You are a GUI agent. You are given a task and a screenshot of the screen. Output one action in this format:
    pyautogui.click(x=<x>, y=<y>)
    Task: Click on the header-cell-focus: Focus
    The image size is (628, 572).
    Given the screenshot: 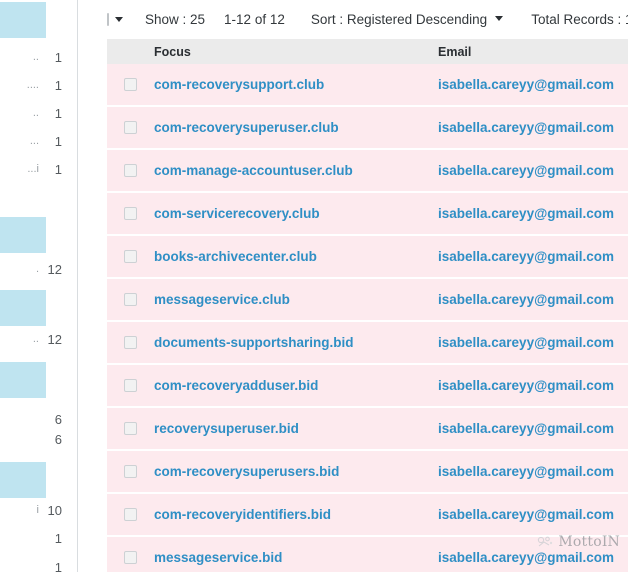 What is the action you would take?
    pyautogui.click(x=294, y=52)
    